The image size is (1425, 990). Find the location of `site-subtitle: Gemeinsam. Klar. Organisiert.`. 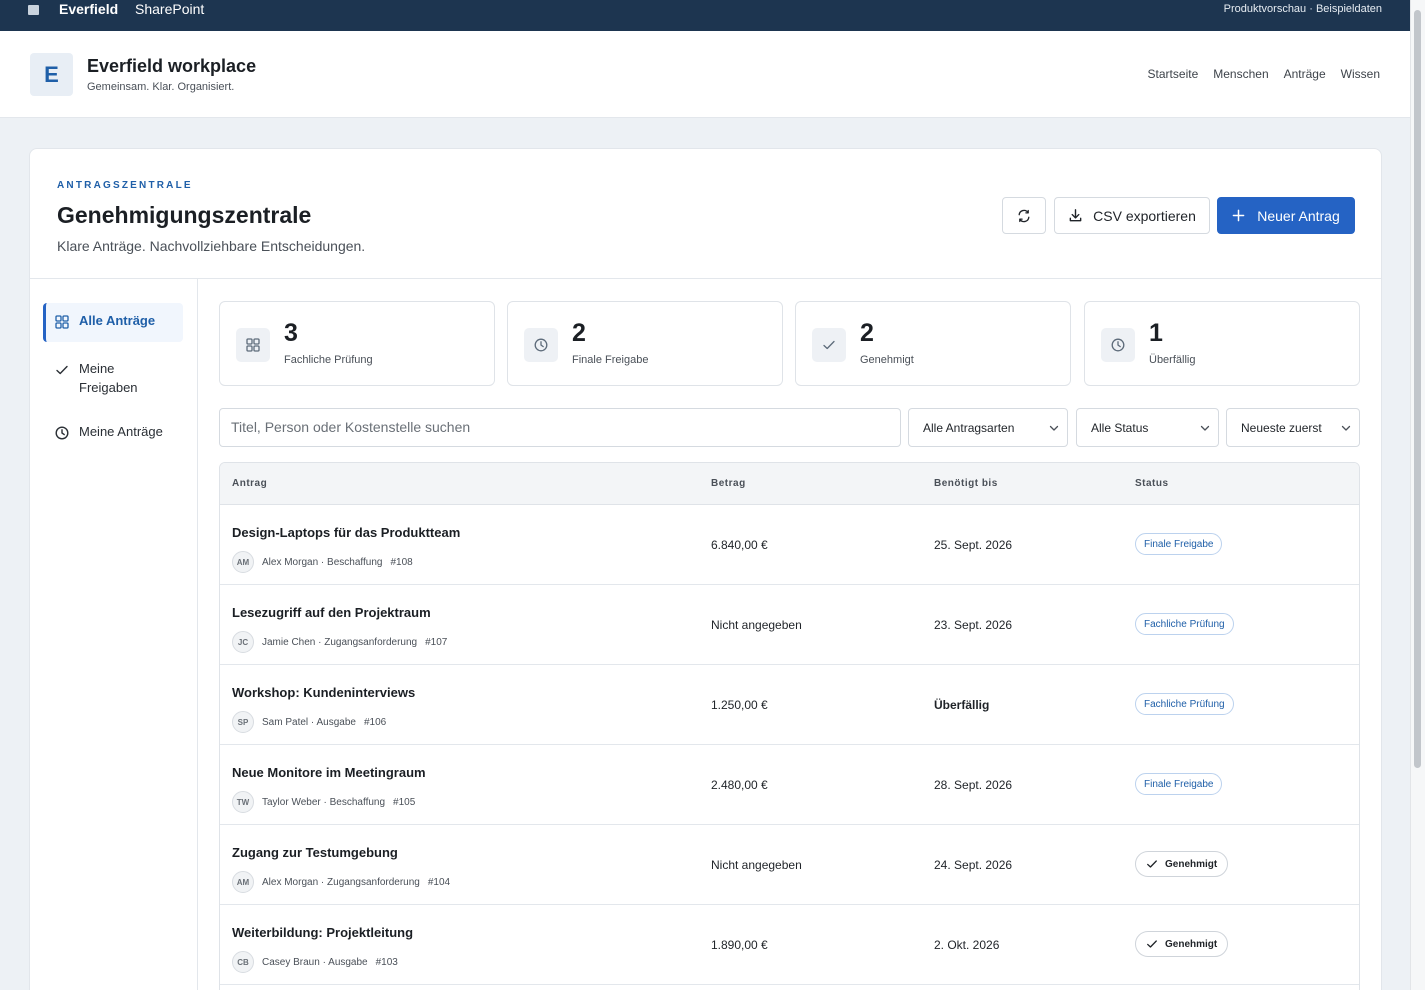

site-subtitle: Gemeinsam. Klar. Organisiert. is located at coordinates (161, 87).